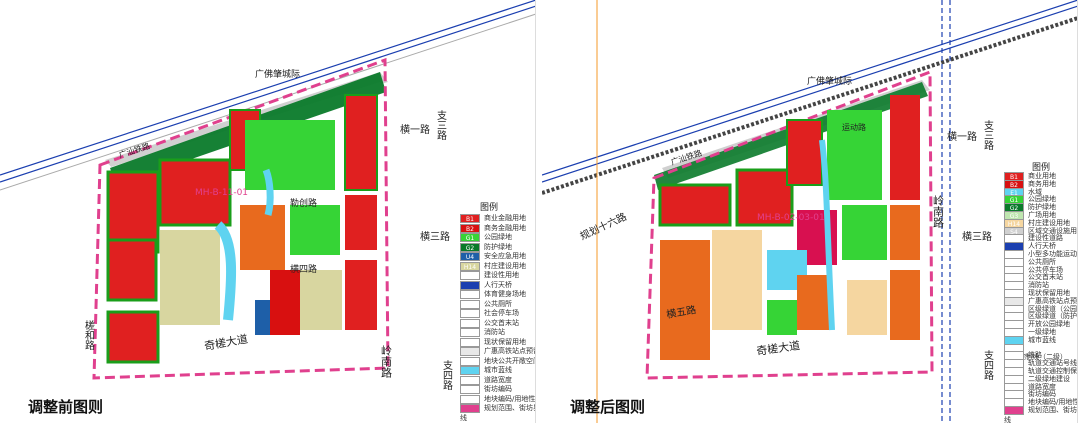  Describe the element at coordinates (497, 314) in the screenshot. I see `legend-item: 社会停车场` at that location.